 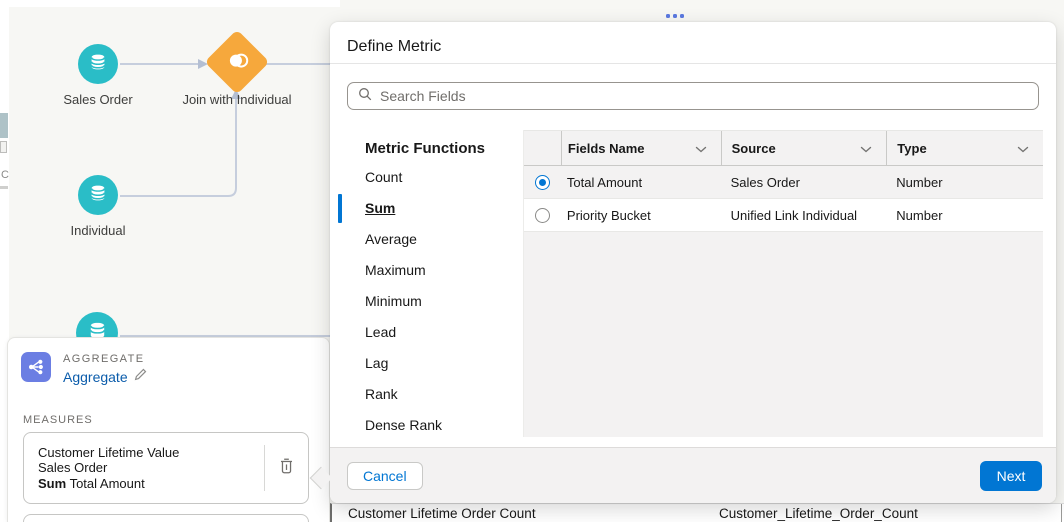 What do you see at coordinates (675, 16) in the screenshot?
I see `ellipsis-menu-icon` at bounding box center [675, 16].